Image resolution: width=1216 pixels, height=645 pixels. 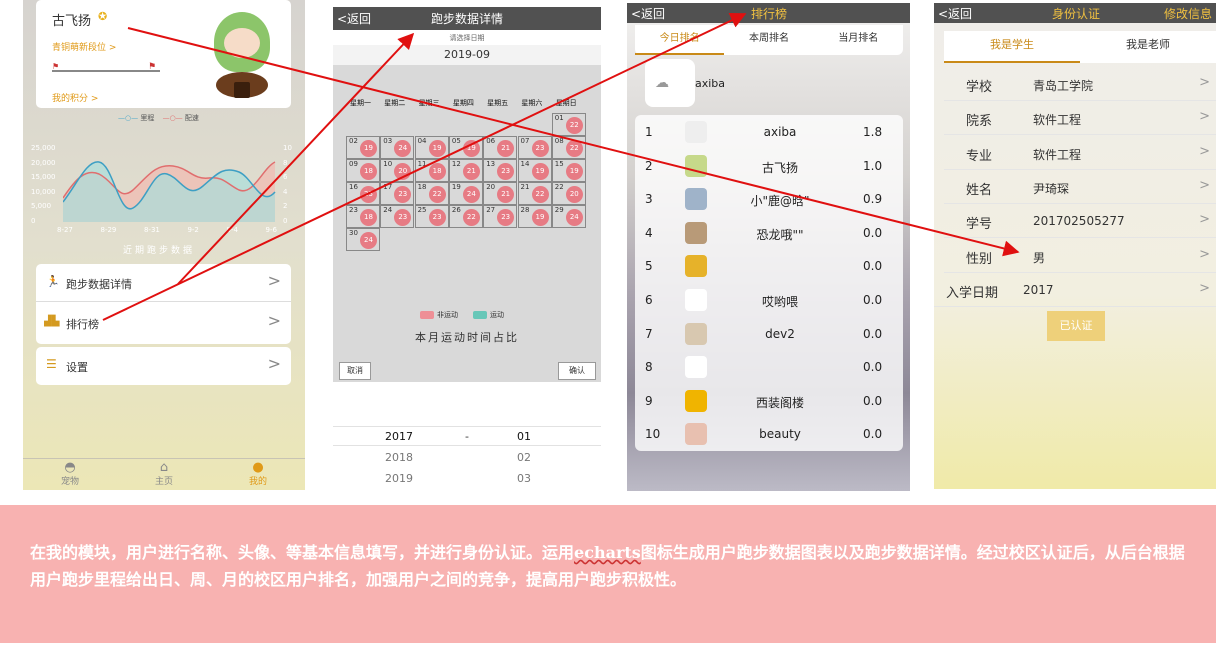 I want to click on arrow-details-to-run-page, so click(x=296, y=158).